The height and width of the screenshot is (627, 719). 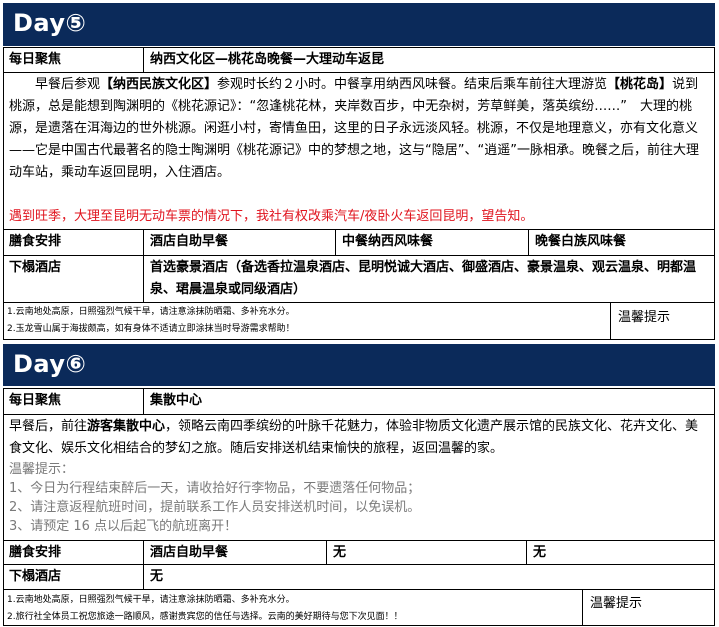 I want to click on day5-tip-1: 1.云南地处高原，日照强烈气候干旱，请注意涂抹防晒霜、多补充水分。, so click(x=151, y=312).